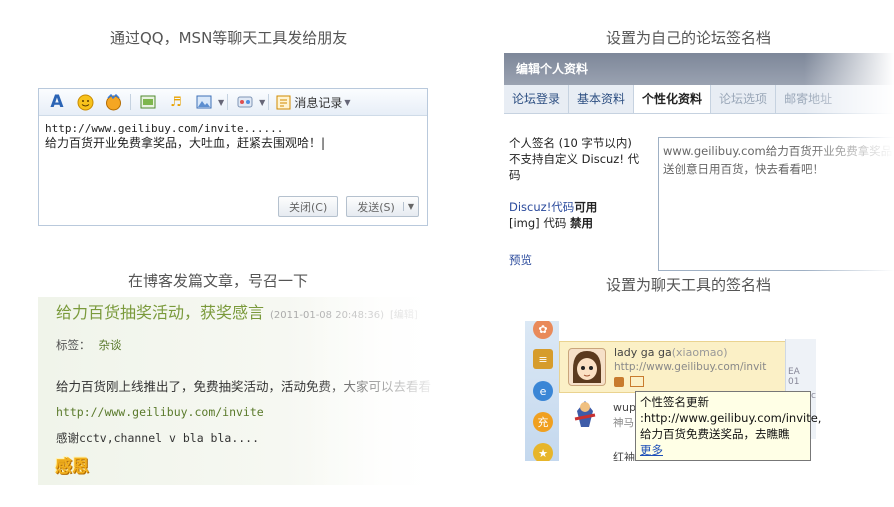 The height and width of the screenshot is (507, 894). What do you see at coordinates (376, 207) in the screenshot?
I see `send-label: 发送(S)` at bounding box center [376, 207].